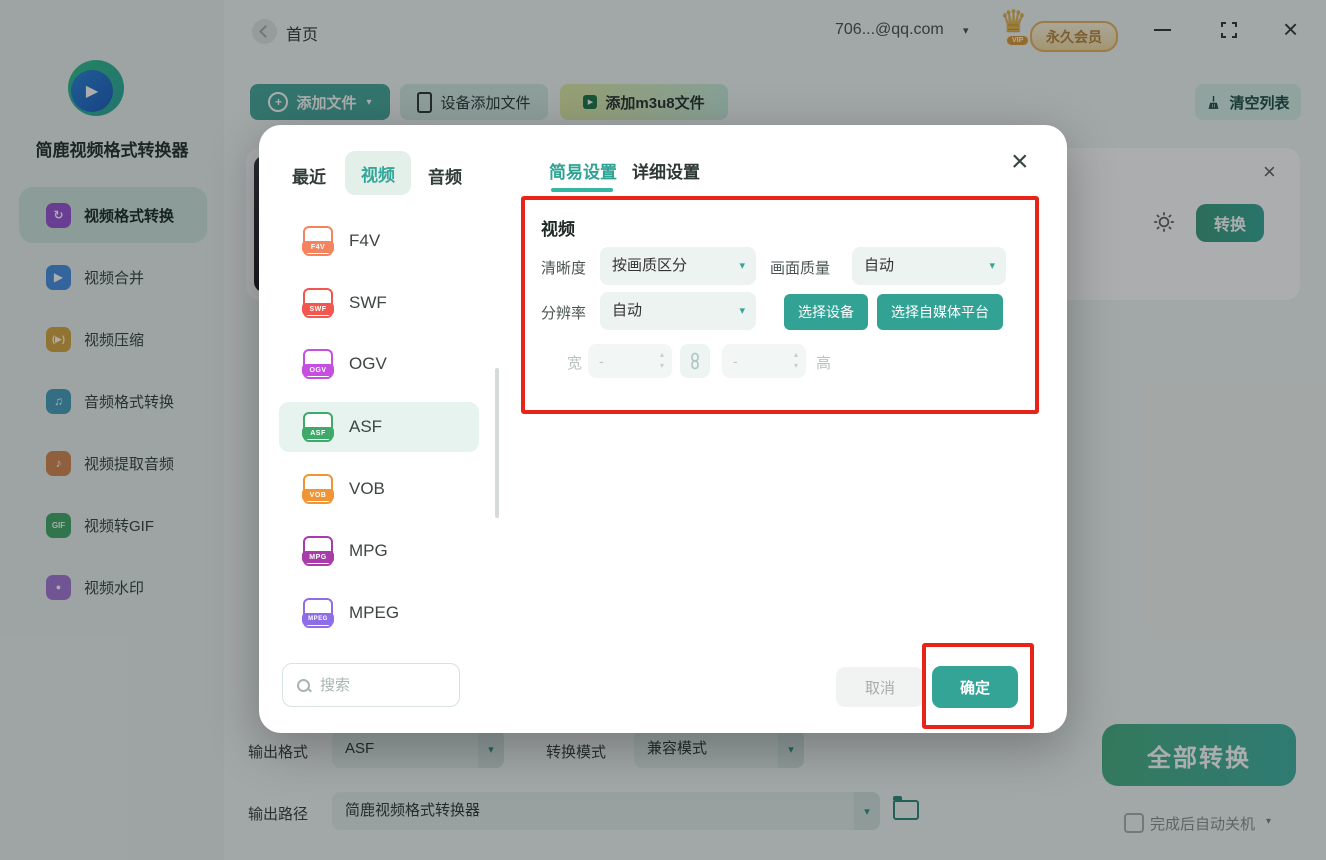  I want to click on annotation-rect-confirm, so click(978, 686).